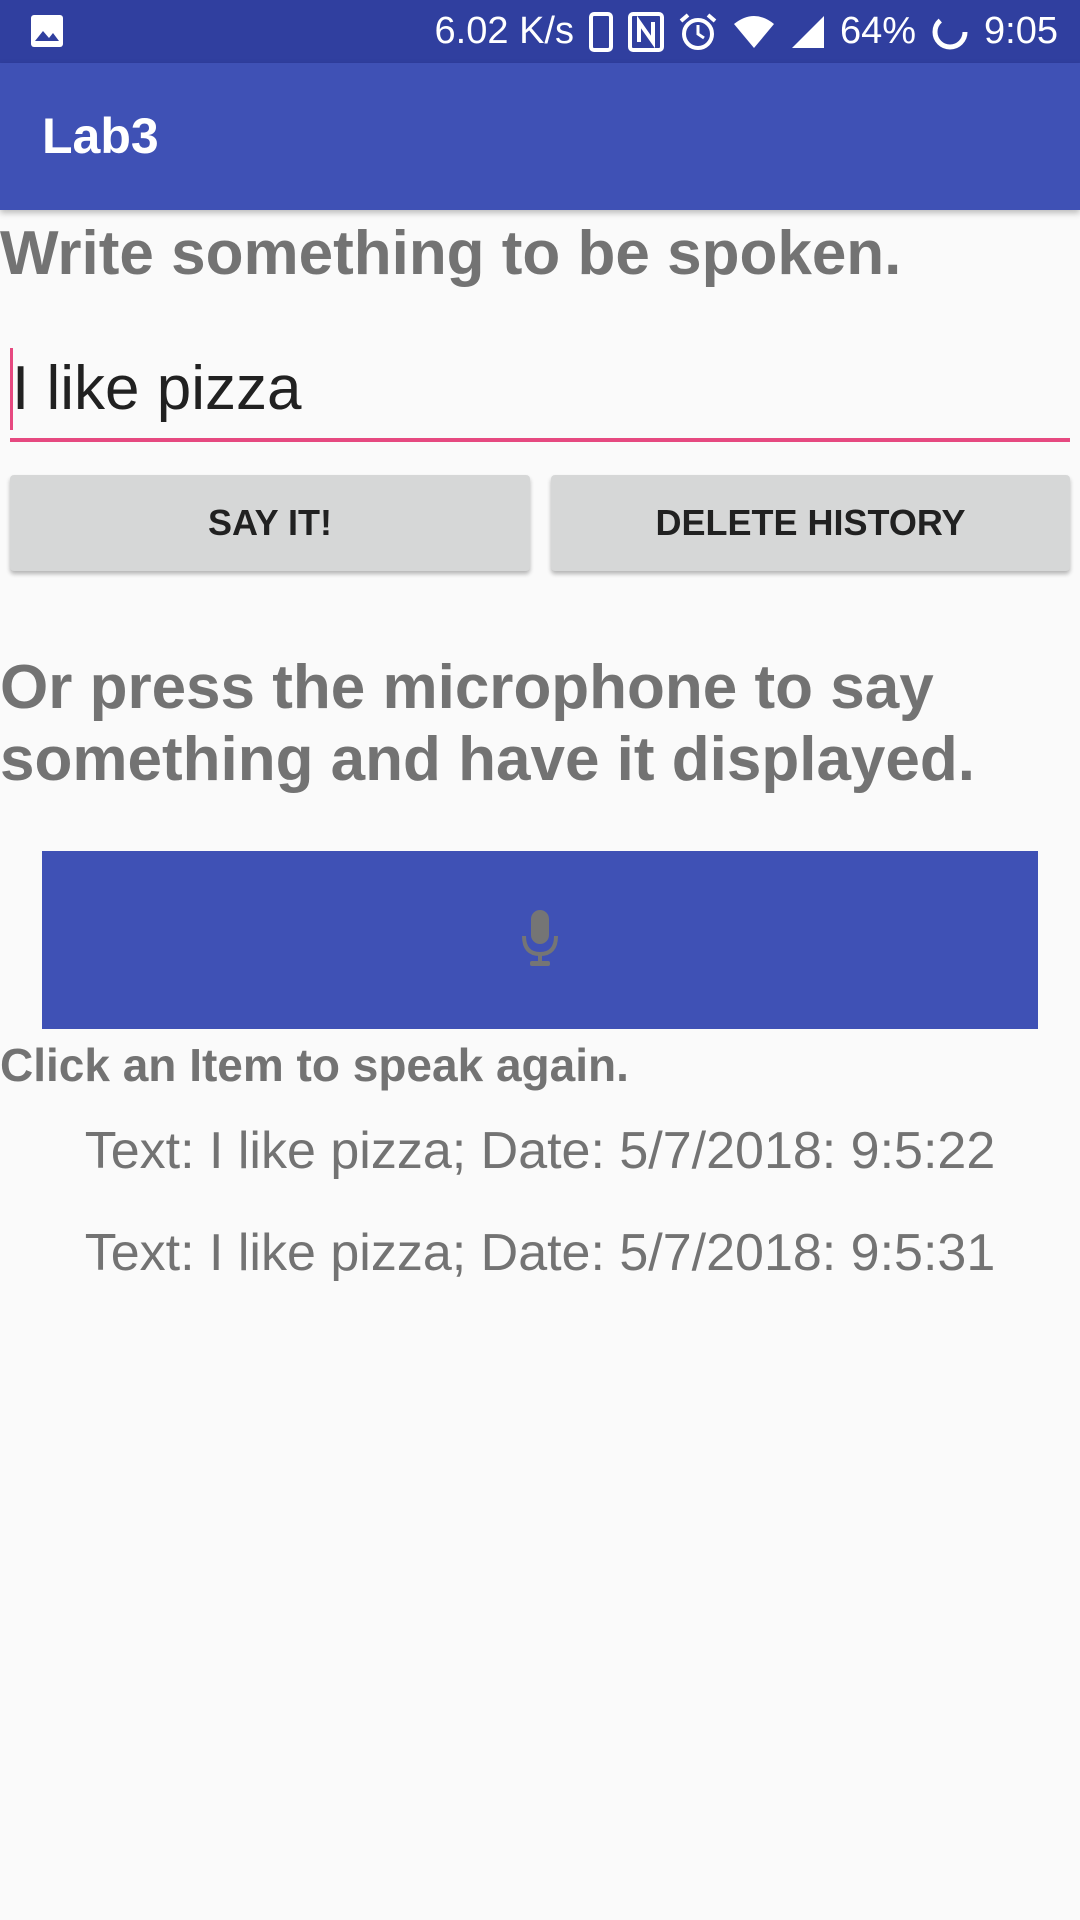  Describe the element at coordinates (540, 388) in the screenshot. I see `speech-text-input` at that location.